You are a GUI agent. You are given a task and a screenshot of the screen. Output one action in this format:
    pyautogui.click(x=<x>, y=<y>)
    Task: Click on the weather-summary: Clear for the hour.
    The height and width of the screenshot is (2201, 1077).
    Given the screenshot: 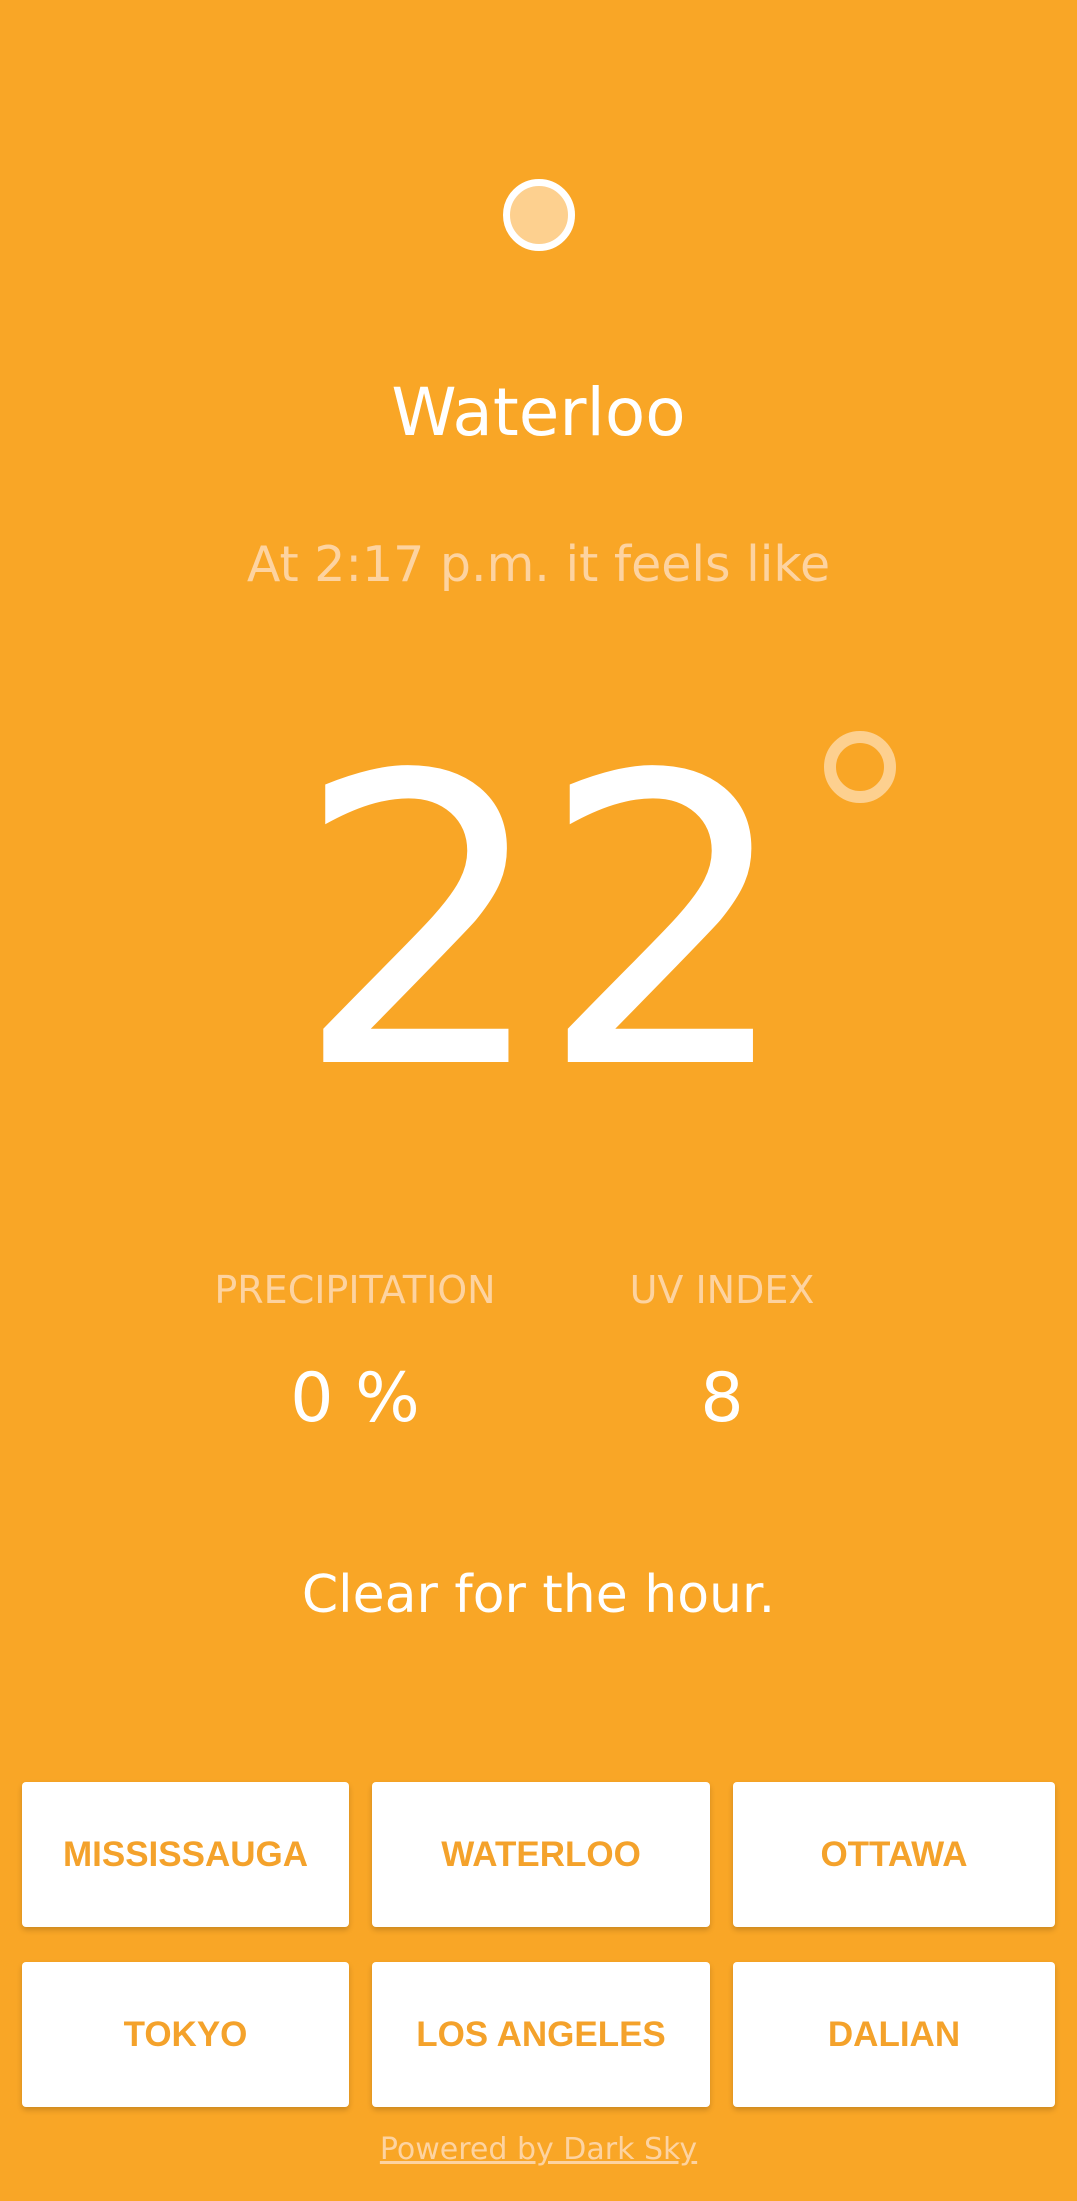 What is the action you would take?
    pyautogui.click(x=538, y=1595)
    